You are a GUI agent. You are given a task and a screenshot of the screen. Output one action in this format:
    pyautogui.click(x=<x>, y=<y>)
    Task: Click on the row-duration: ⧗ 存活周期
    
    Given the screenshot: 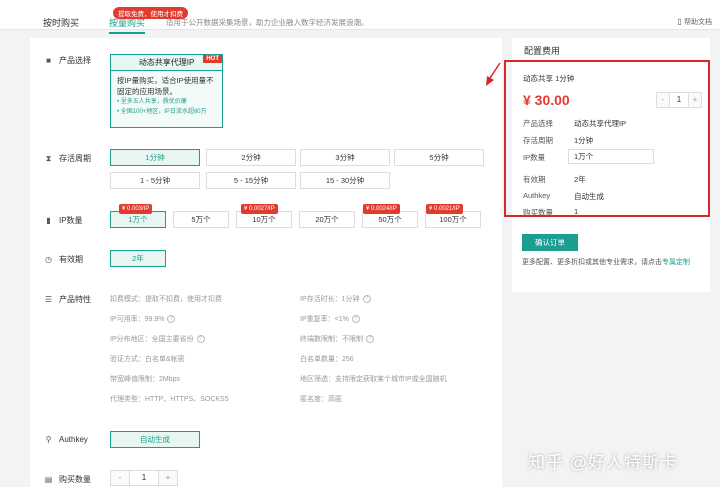 What is the action you would take?
    pyautogui.click(x=67, y=158)
    